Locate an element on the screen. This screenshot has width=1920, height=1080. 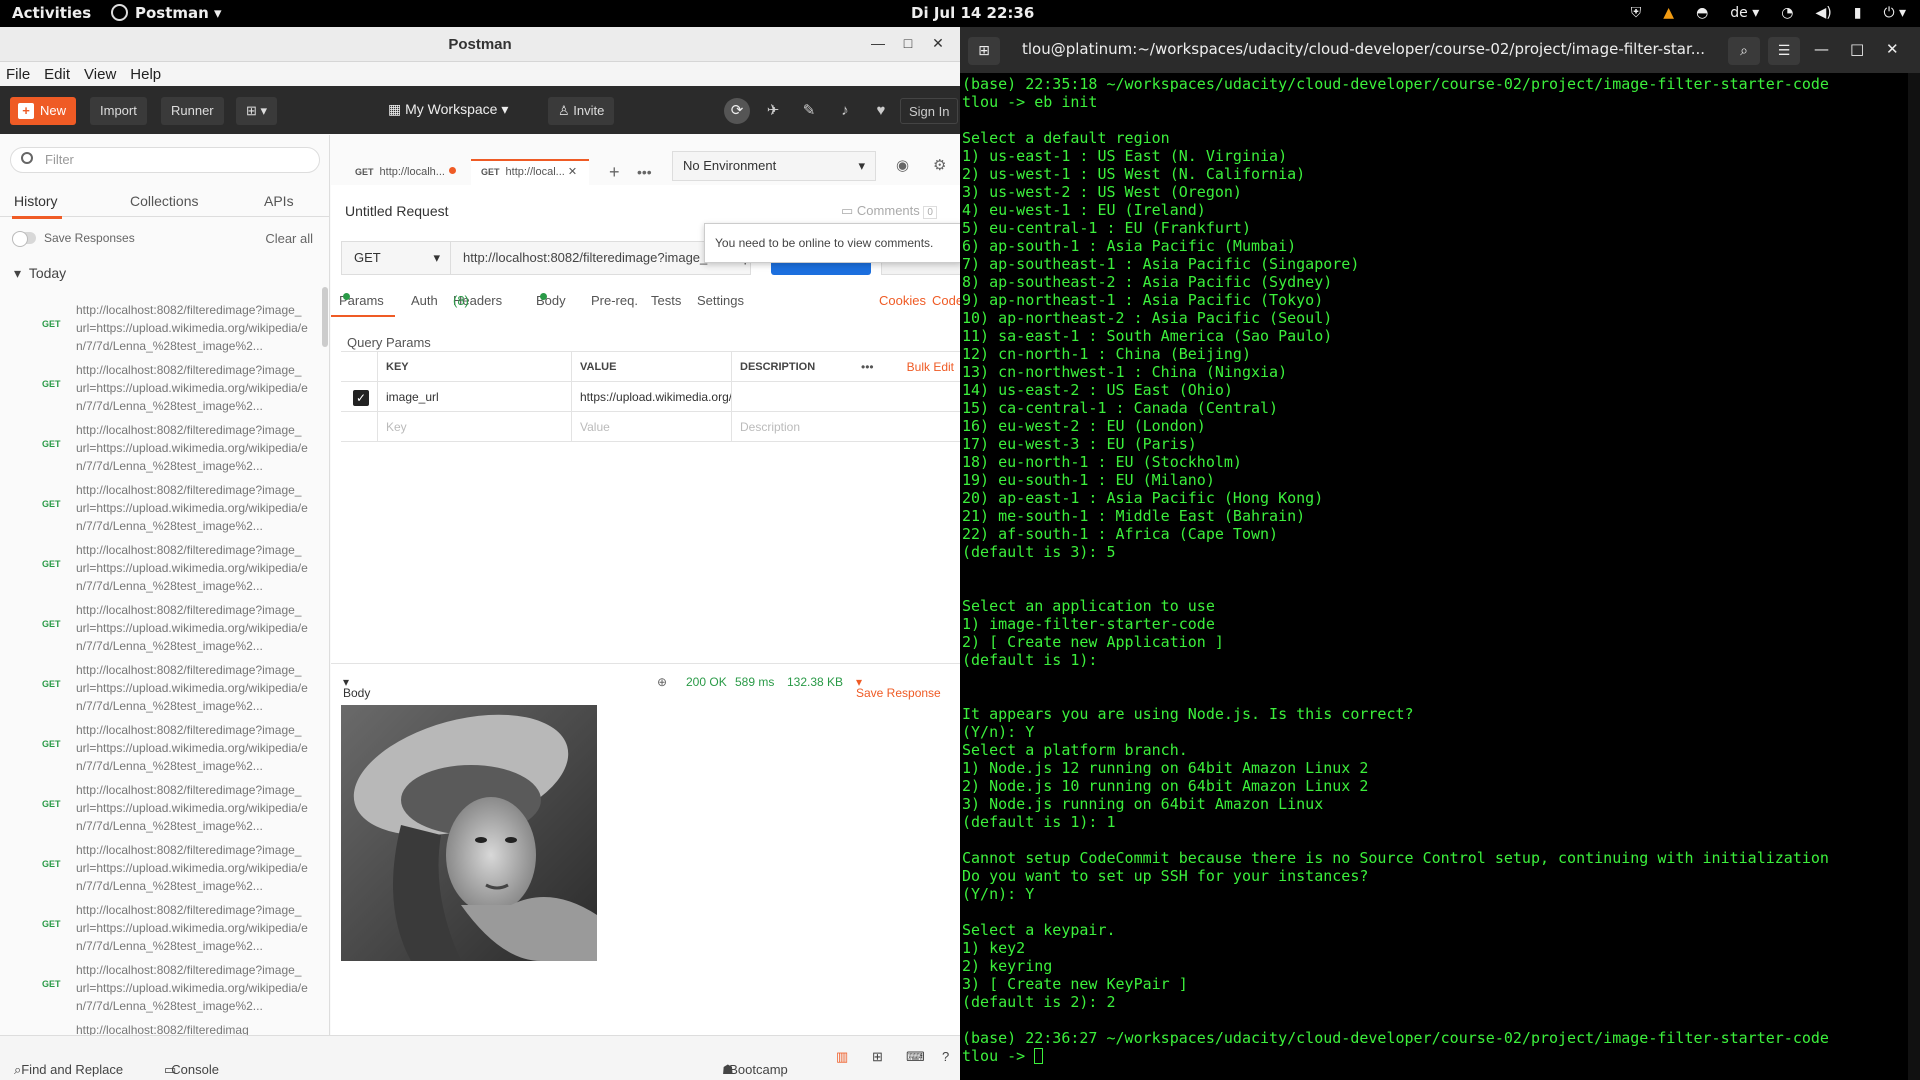
code-link: Code is located at coordinates (946, 300).